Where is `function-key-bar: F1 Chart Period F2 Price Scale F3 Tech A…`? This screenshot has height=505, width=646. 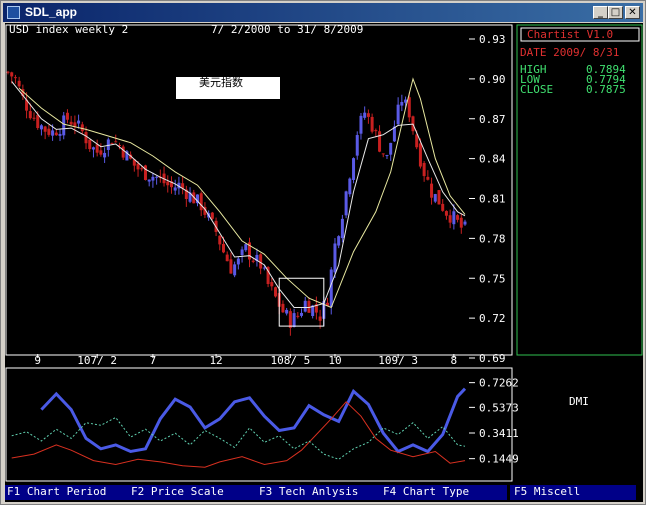 function-key-bar: F1 Chart Period F2 Price Scale F3 Tech A… is located at coordinates (324, 492).